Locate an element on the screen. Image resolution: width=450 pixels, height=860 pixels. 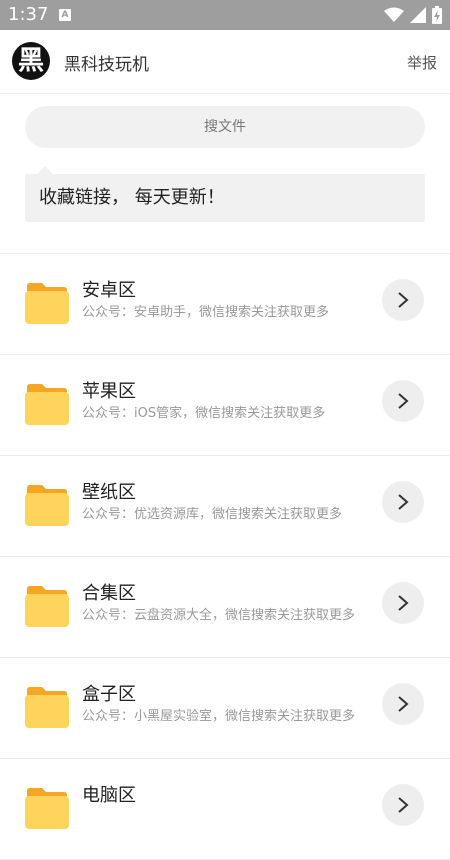
battery-charging-icon is located at coordinates (437, 15).